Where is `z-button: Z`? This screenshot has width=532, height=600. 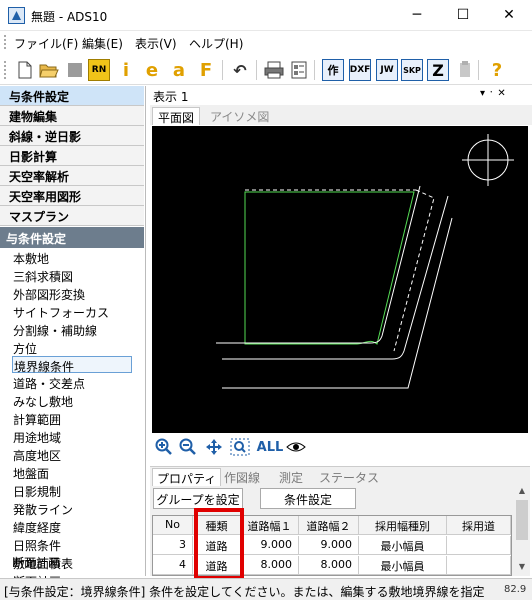 z-button: Z is located at coordinates (438, 70).